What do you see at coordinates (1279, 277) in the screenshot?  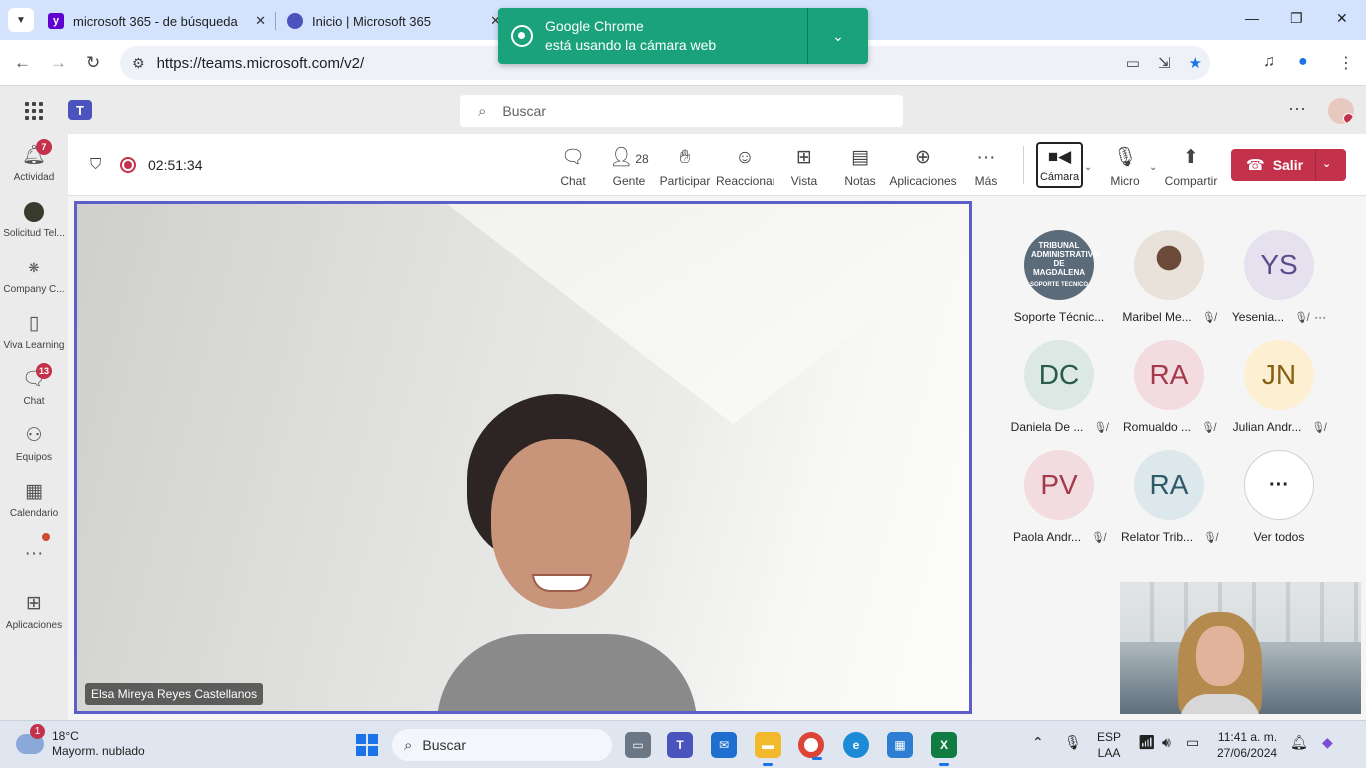 I see `participant-tile: YS Yesenia... 🎙︎̸ ···` at bounding box center [1279, 277].